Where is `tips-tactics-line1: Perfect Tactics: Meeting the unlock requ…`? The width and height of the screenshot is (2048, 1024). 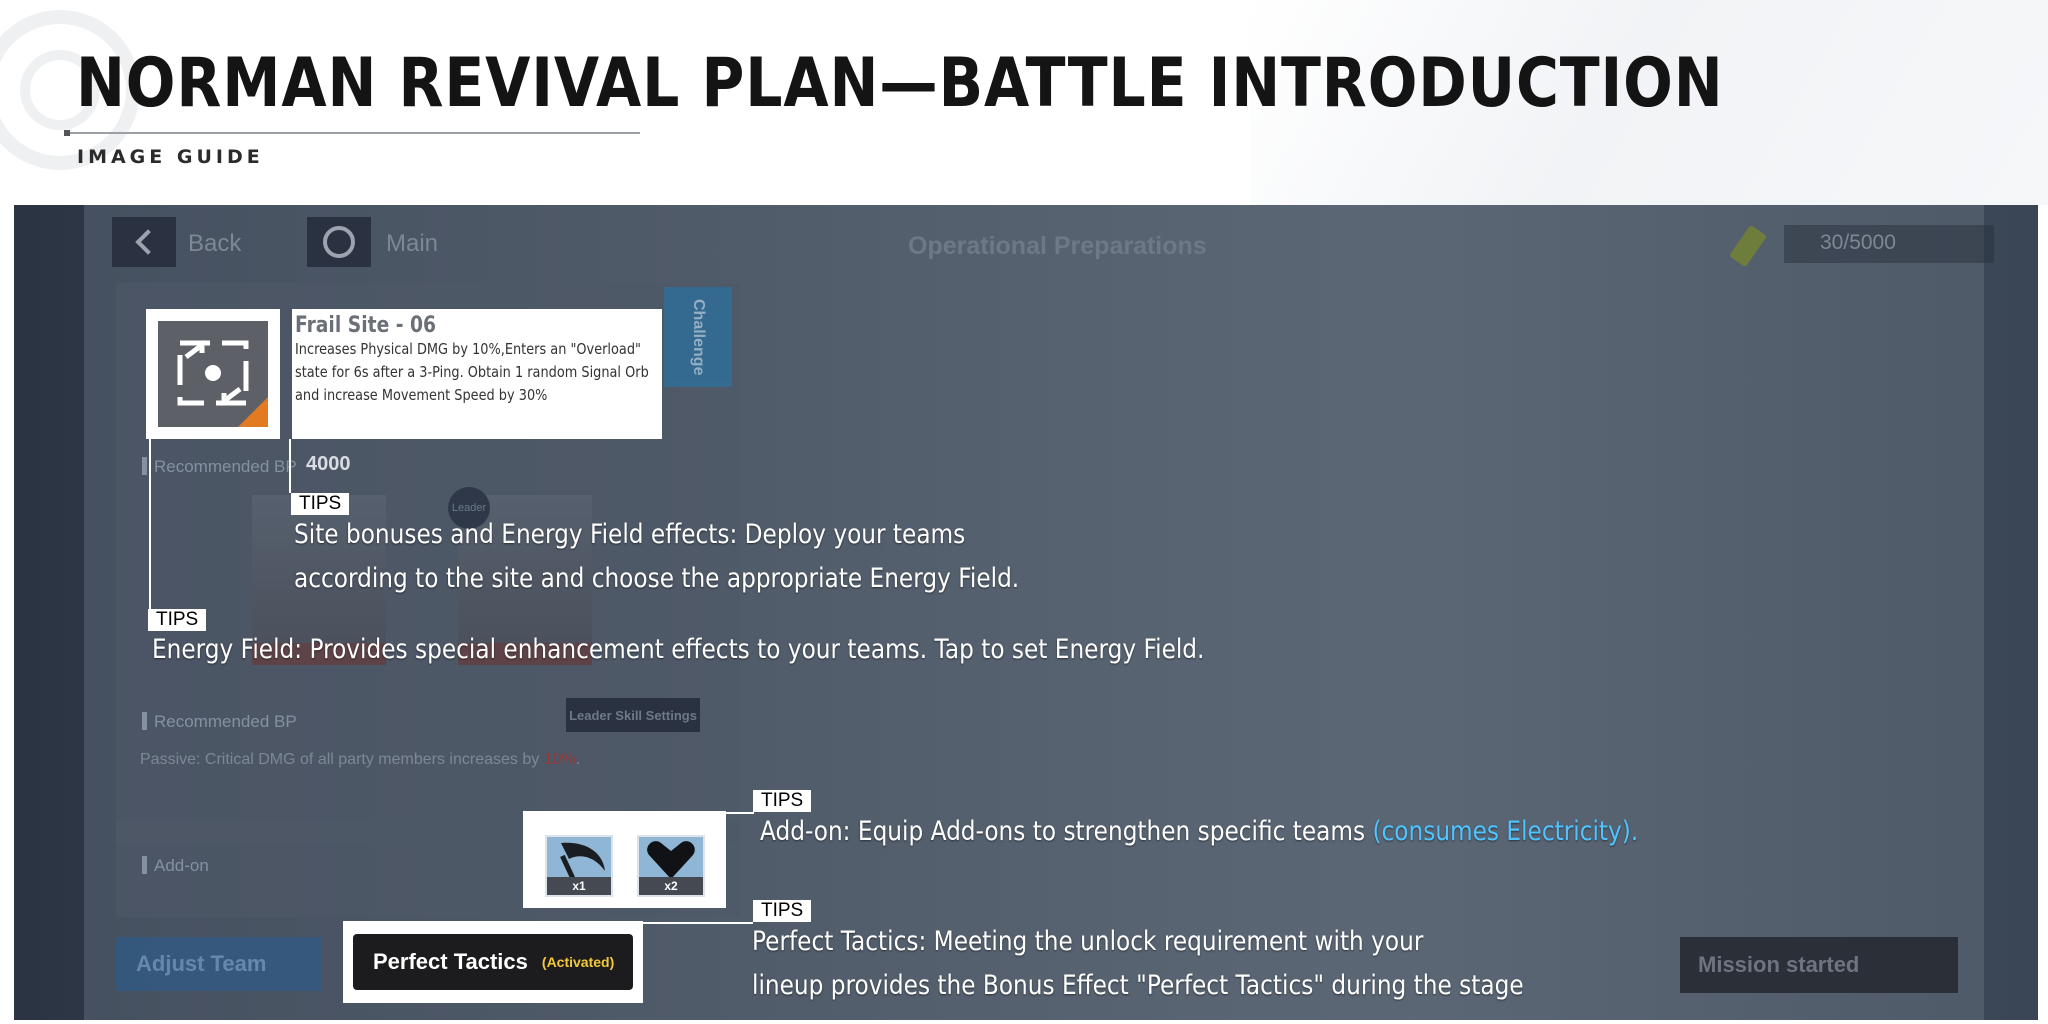 tips-tactics-line1: Perfect Tactics: Meeting the unlock requ… is located at coordinates (1088, 941).